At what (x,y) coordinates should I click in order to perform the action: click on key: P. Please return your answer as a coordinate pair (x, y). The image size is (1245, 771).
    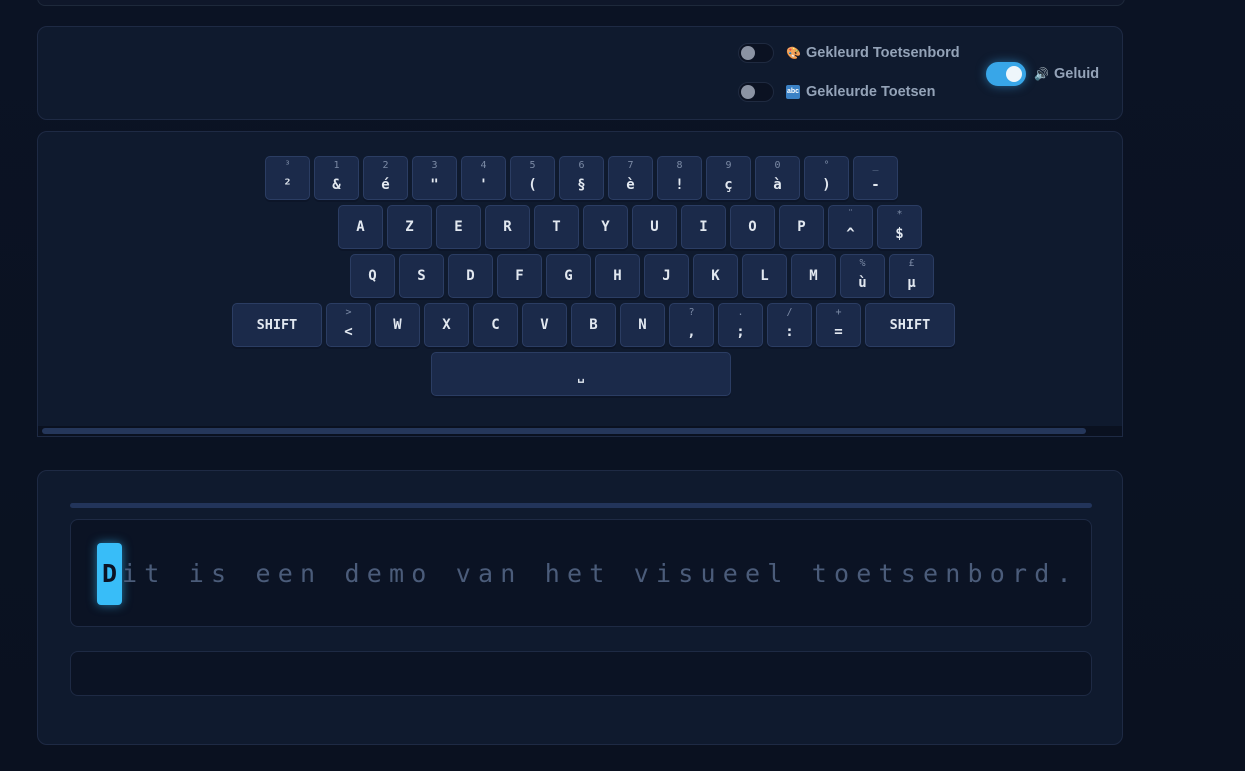
    Looking at the image, I should click on (801, 227).